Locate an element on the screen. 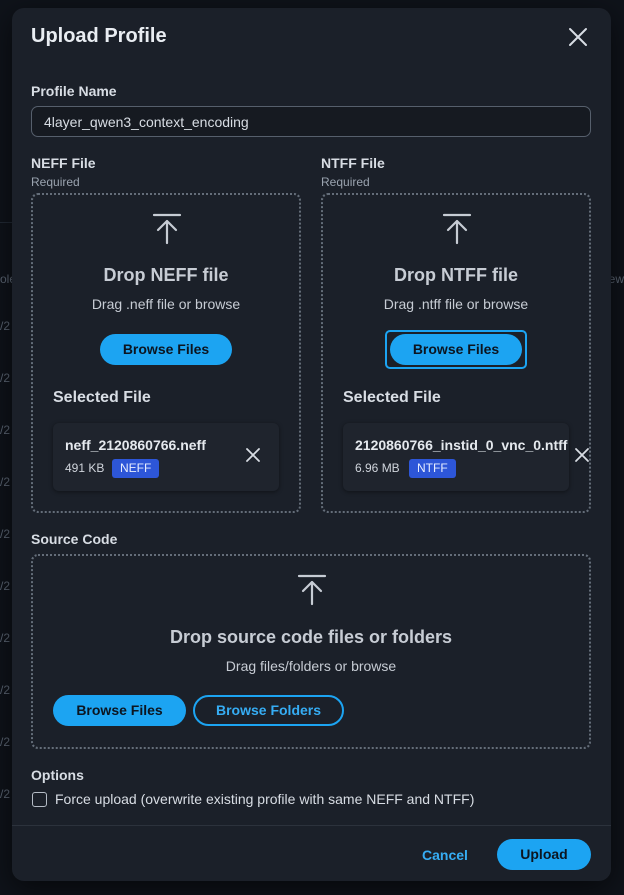  source-browse-files-button: Browse Files is located at coordinates (119, 710).